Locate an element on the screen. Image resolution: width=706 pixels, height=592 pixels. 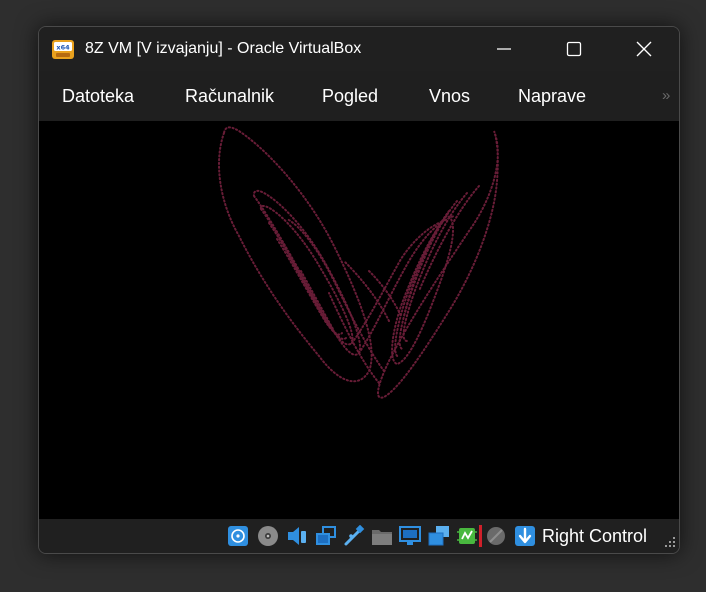
maximize-button is located at coordinates (574, 49).